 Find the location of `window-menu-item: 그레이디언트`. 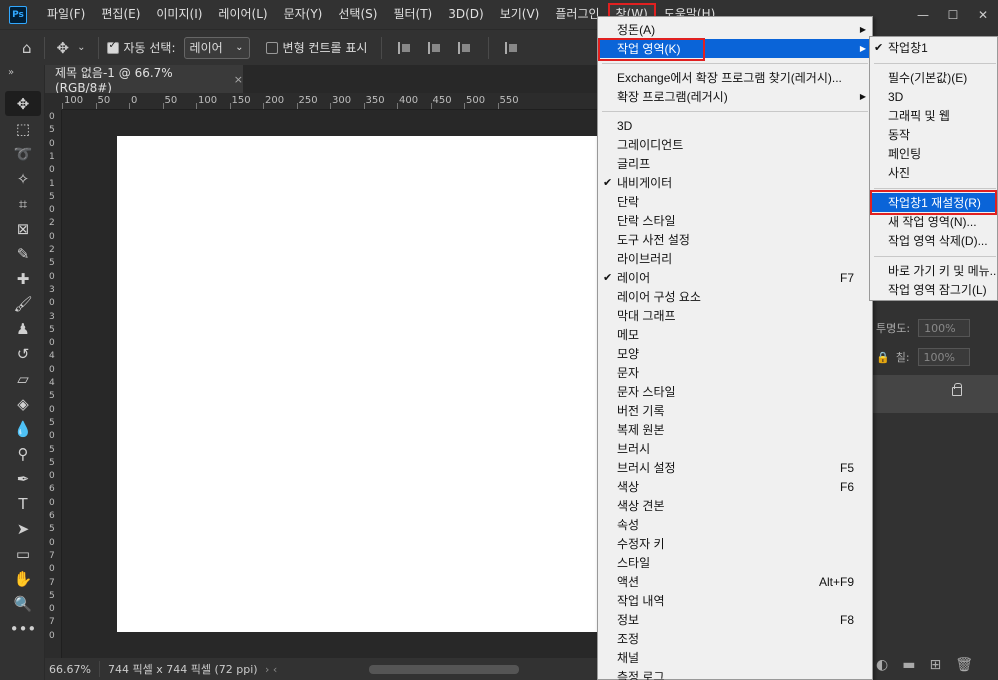

window-menu-item: 그레이디언트 is located at coordinates (735, 144).